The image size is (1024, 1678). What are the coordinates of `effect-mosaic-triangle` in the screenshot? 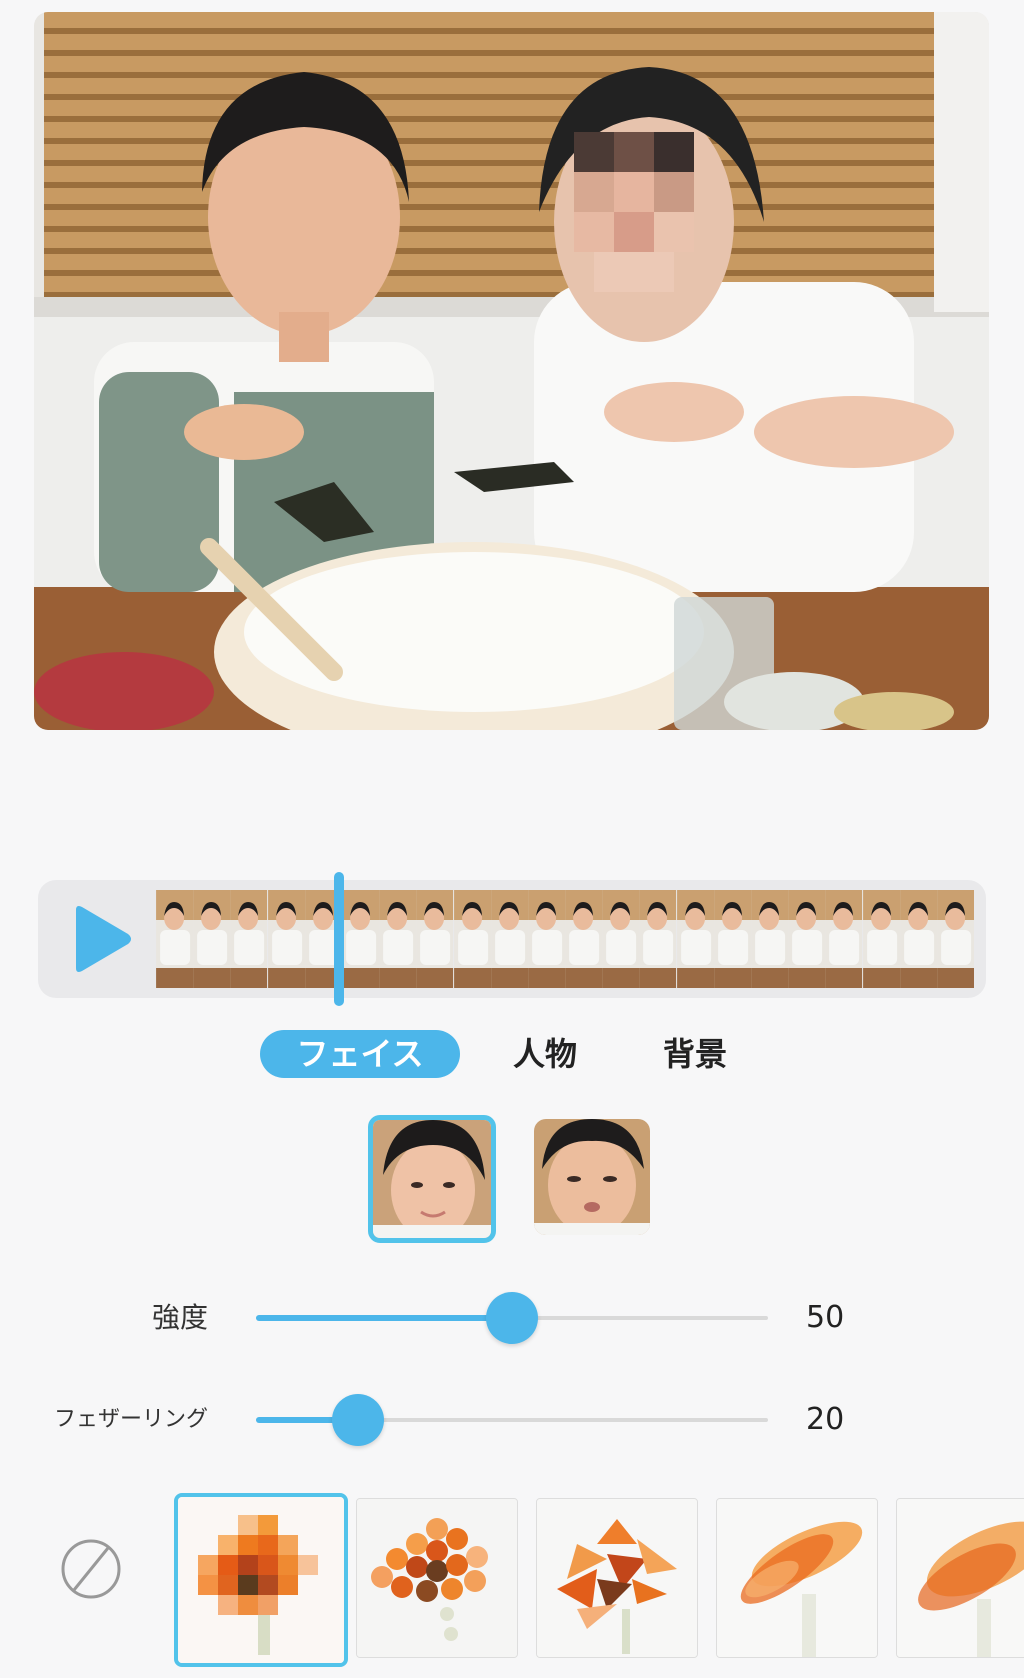 It's located at (617, 1578).